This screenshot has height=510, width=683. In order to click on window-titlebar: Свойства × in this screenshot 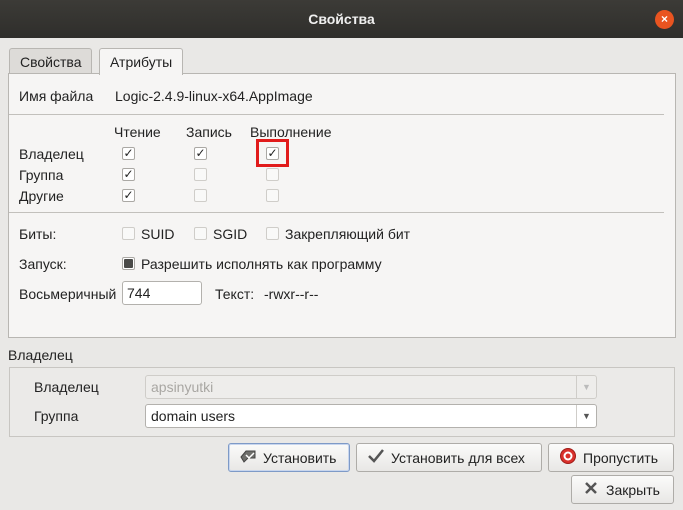, I will do `click(341, 19)`.